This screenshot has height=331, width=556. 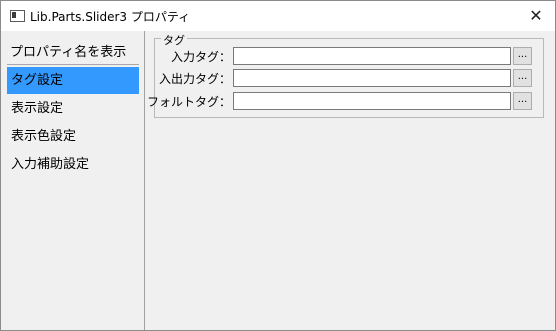 I want to click on fault-tag-label: フォルトタグ：, so click(x=188, y=102).